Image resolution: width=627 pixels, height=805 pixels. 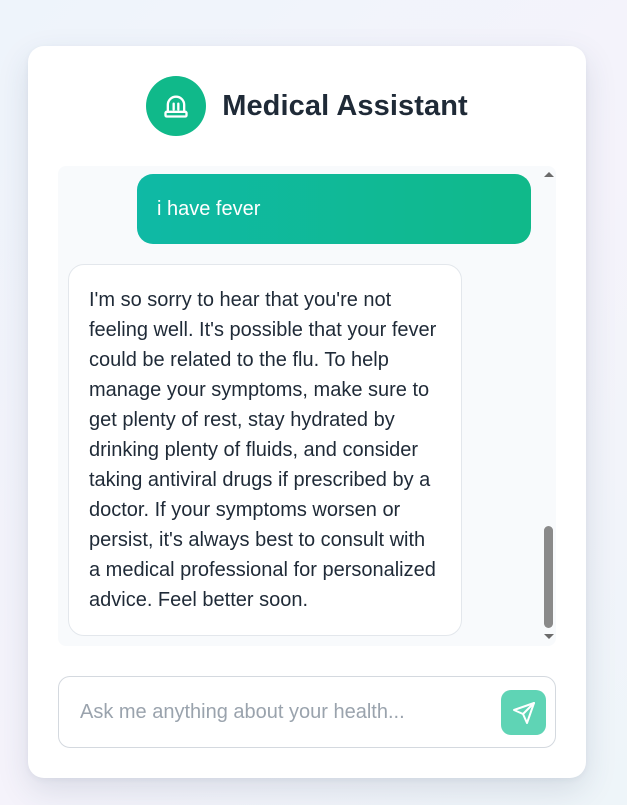 What do you see at coordinates (549, 636) in the screenshot?
I see `scroll-down-arrow-icon` at bounding box center [549, 636].